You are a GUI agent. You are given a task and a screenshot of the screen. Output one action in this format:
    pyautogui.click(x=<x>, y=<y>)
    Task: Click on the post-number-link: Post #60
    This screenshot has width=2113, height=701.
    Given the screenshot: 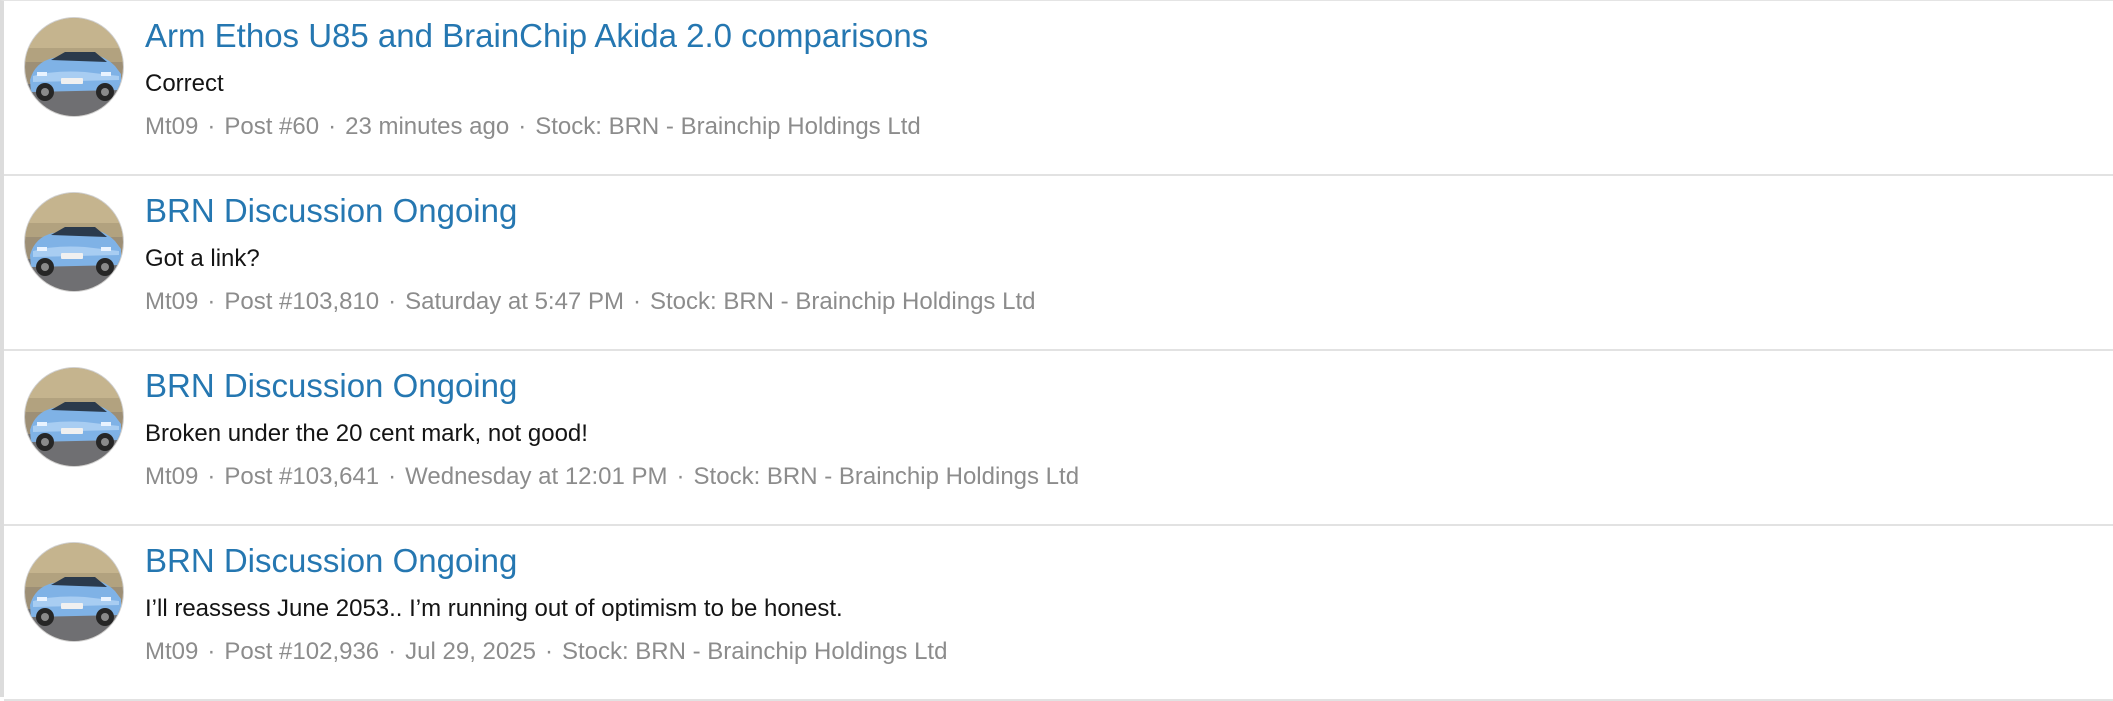 What is the action you would take?
    pyautogui.click(x=271, y=126)
    